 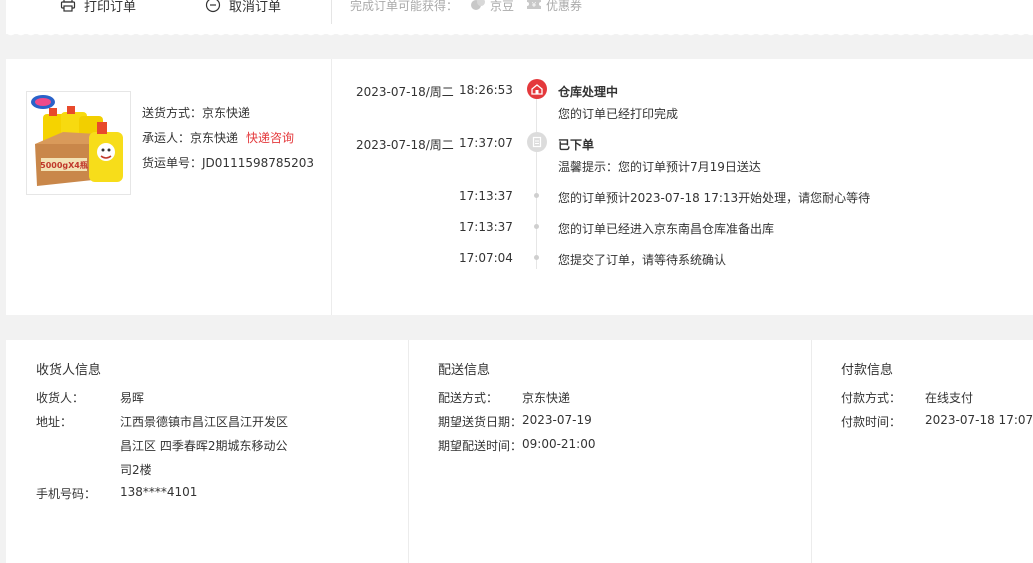 I want to click on carrier-row: 承运人：京东快递 快递咨询, so click(x=228, y=138).